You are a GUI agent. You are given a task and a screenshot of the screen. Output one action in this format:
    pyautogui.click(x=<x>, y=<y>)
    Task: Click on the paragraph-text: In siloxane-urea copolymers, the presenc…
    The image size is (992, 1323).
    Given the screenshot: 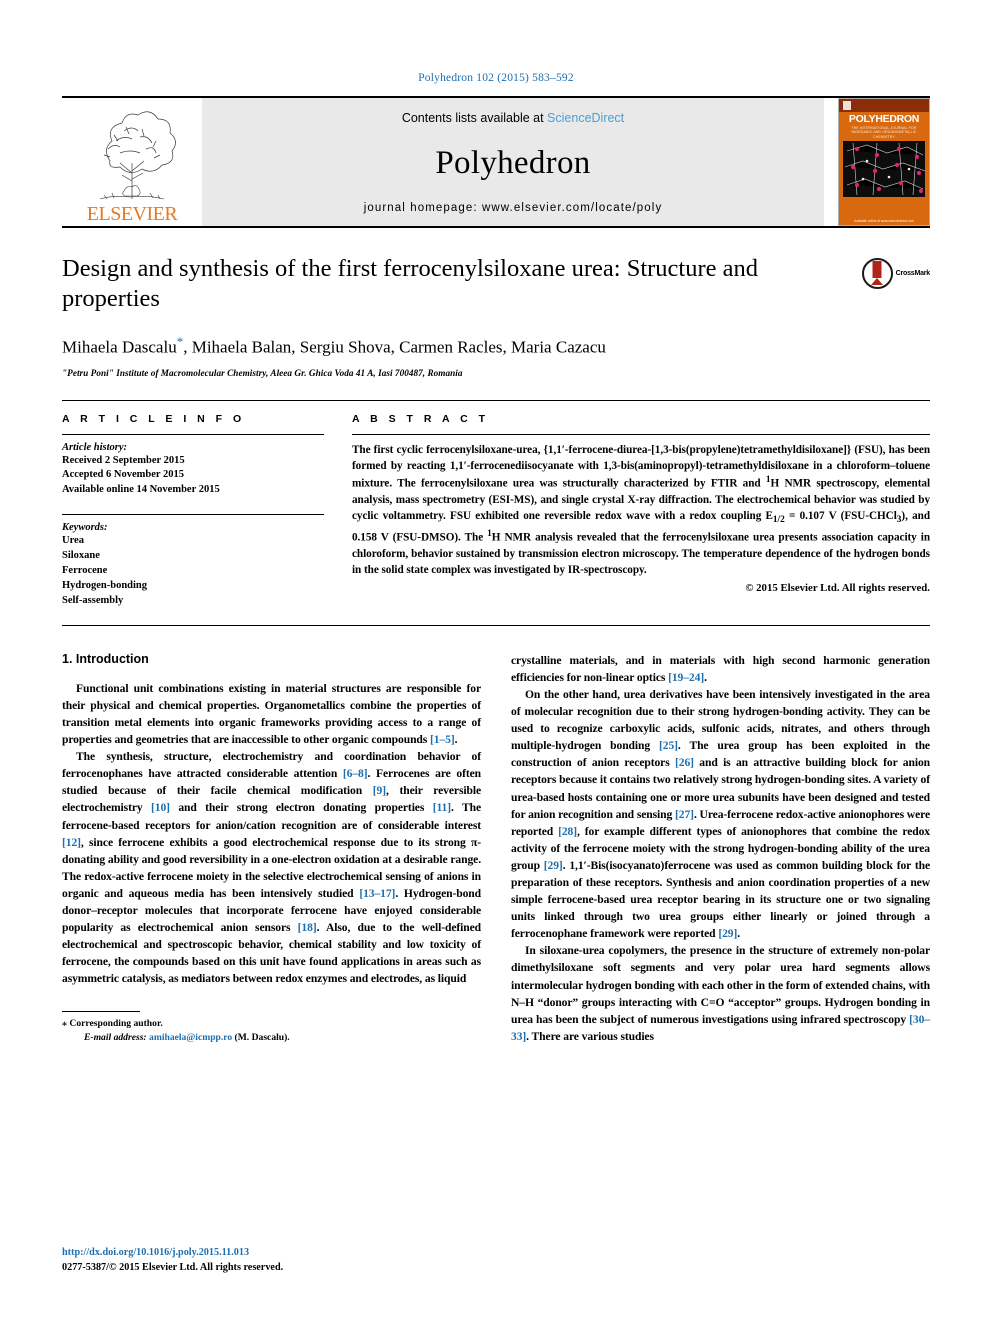 What is the action you would take?
    pyautogui.click(x=720, y=985)
    